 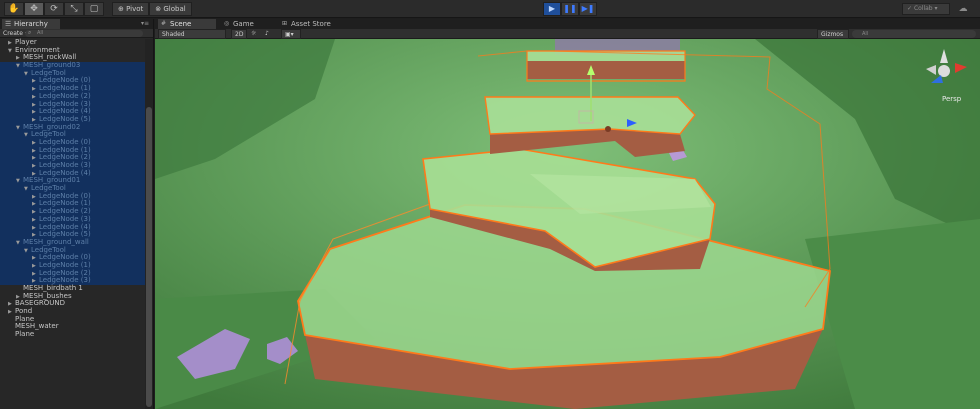 What do you see at coordinates (74, 9) in the screenshot?
I see `scale-tool-icon: ⤡` at bounding box center [74, 9].